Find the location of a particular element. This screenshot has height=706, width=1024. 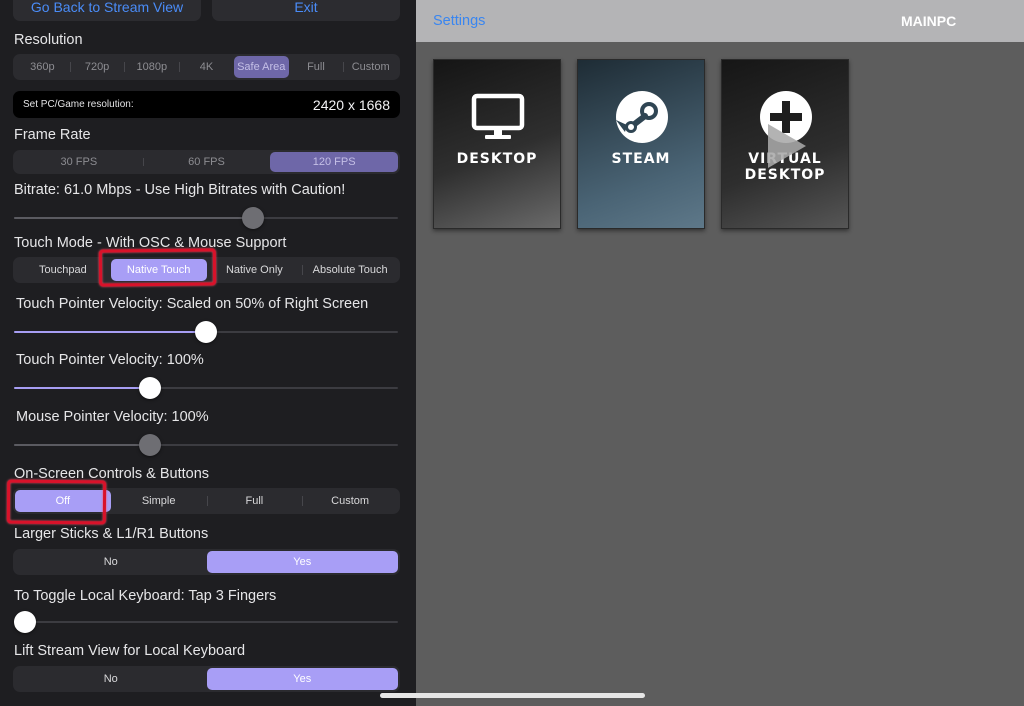

resolution-option-4k: 4K is located at coordinates (206, 67).